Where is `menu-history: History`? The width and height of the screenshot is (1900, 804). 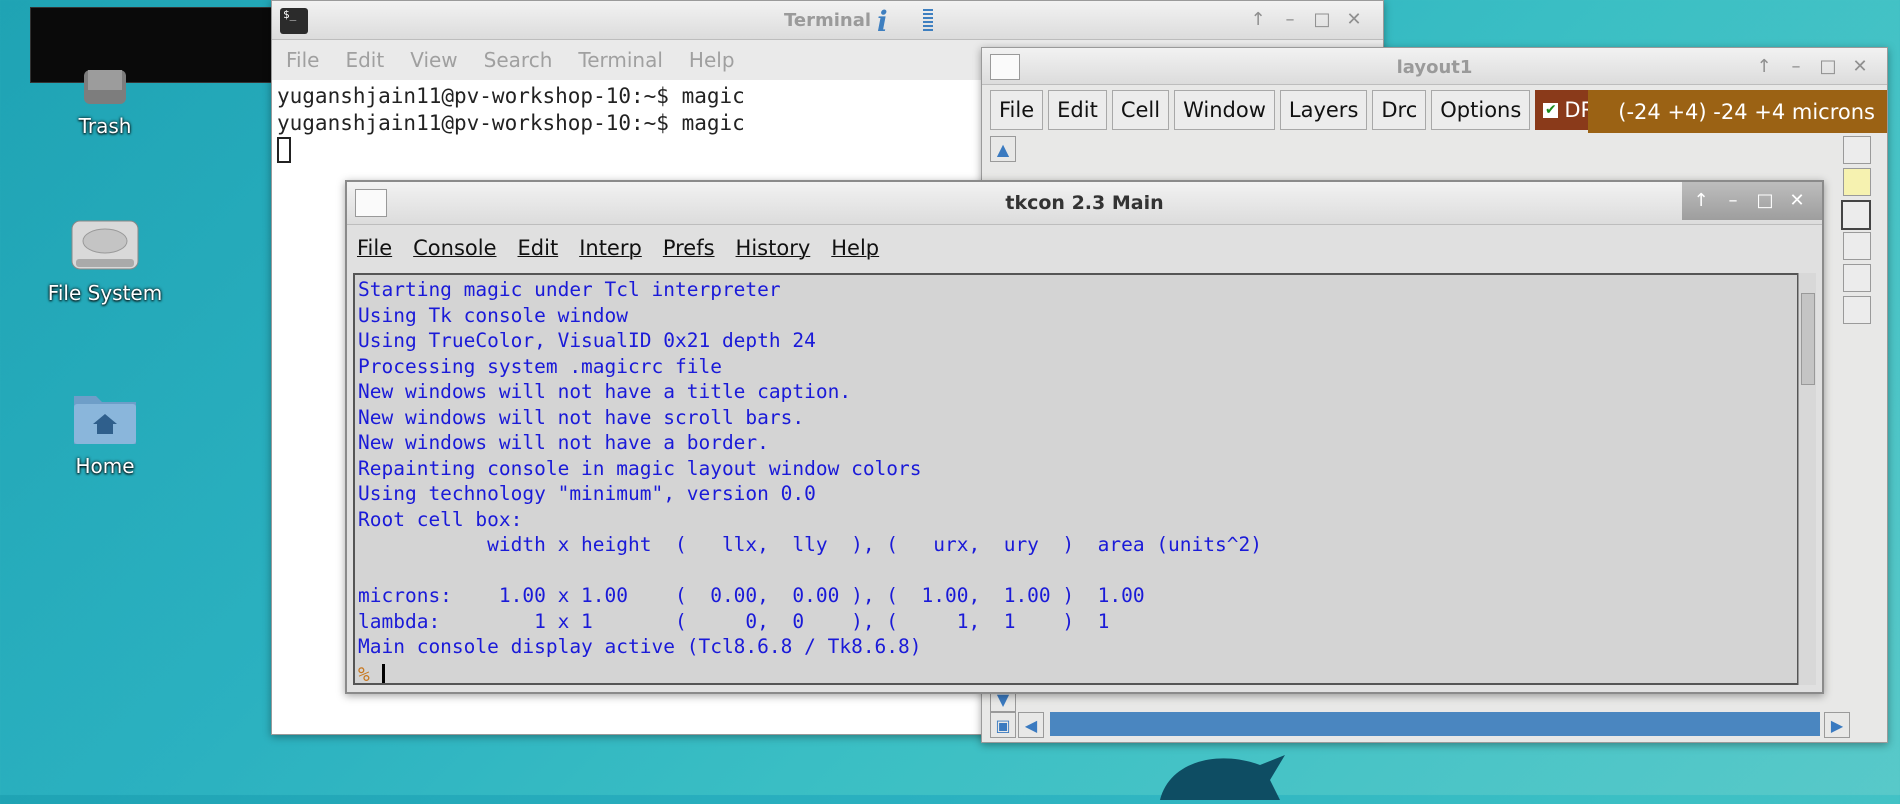
menu-history: History is located at coordinates (773, 248).